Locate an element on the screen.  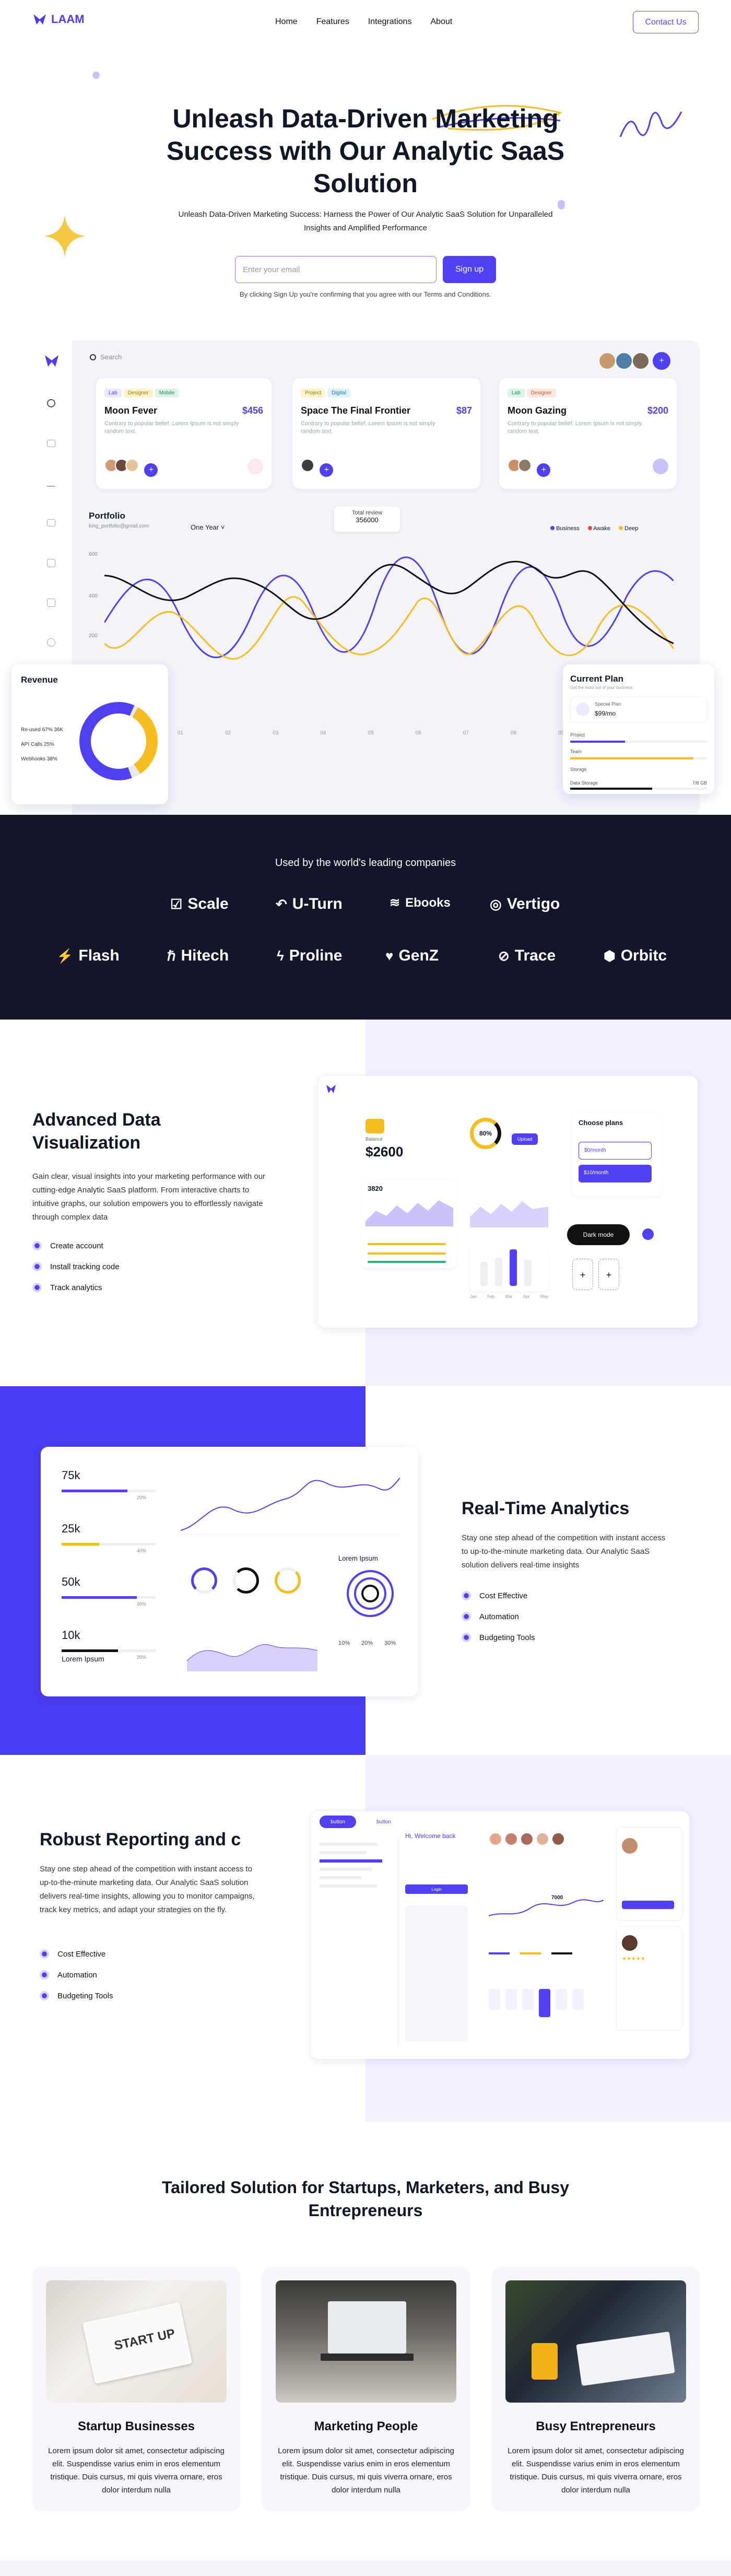
range-select: One Year ˅ is located at coordinates (208, 527).